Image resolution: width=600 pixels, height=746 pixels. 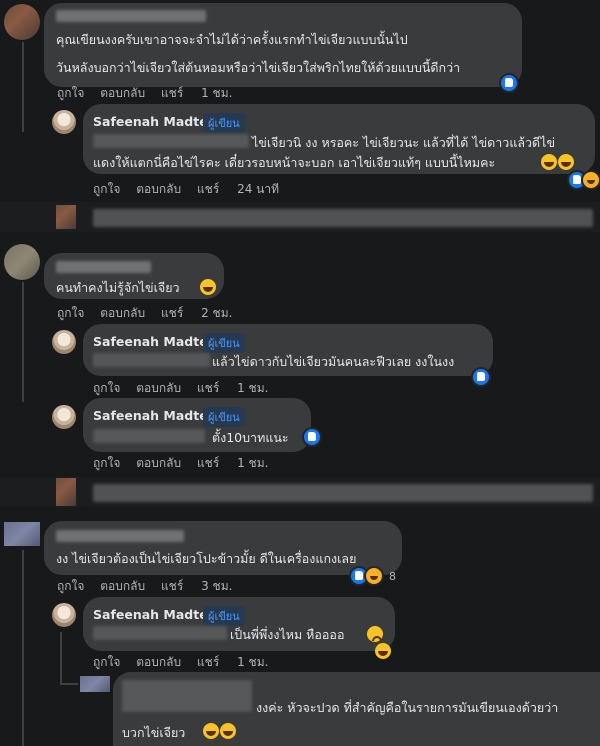 What do you see at coordinates (287, 634) in the screenshot?
I see `comment-text: เป็นพี่พึ่งงไหม หืออออ` at bounding box center [287, 634].